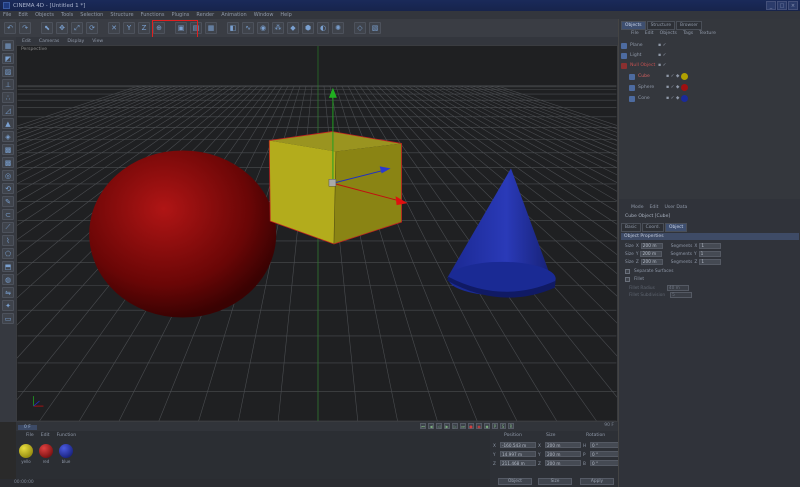 The height and width of the screenshot is (487, 800). I want to click on menu-tools: Tools, so click(67, 15).